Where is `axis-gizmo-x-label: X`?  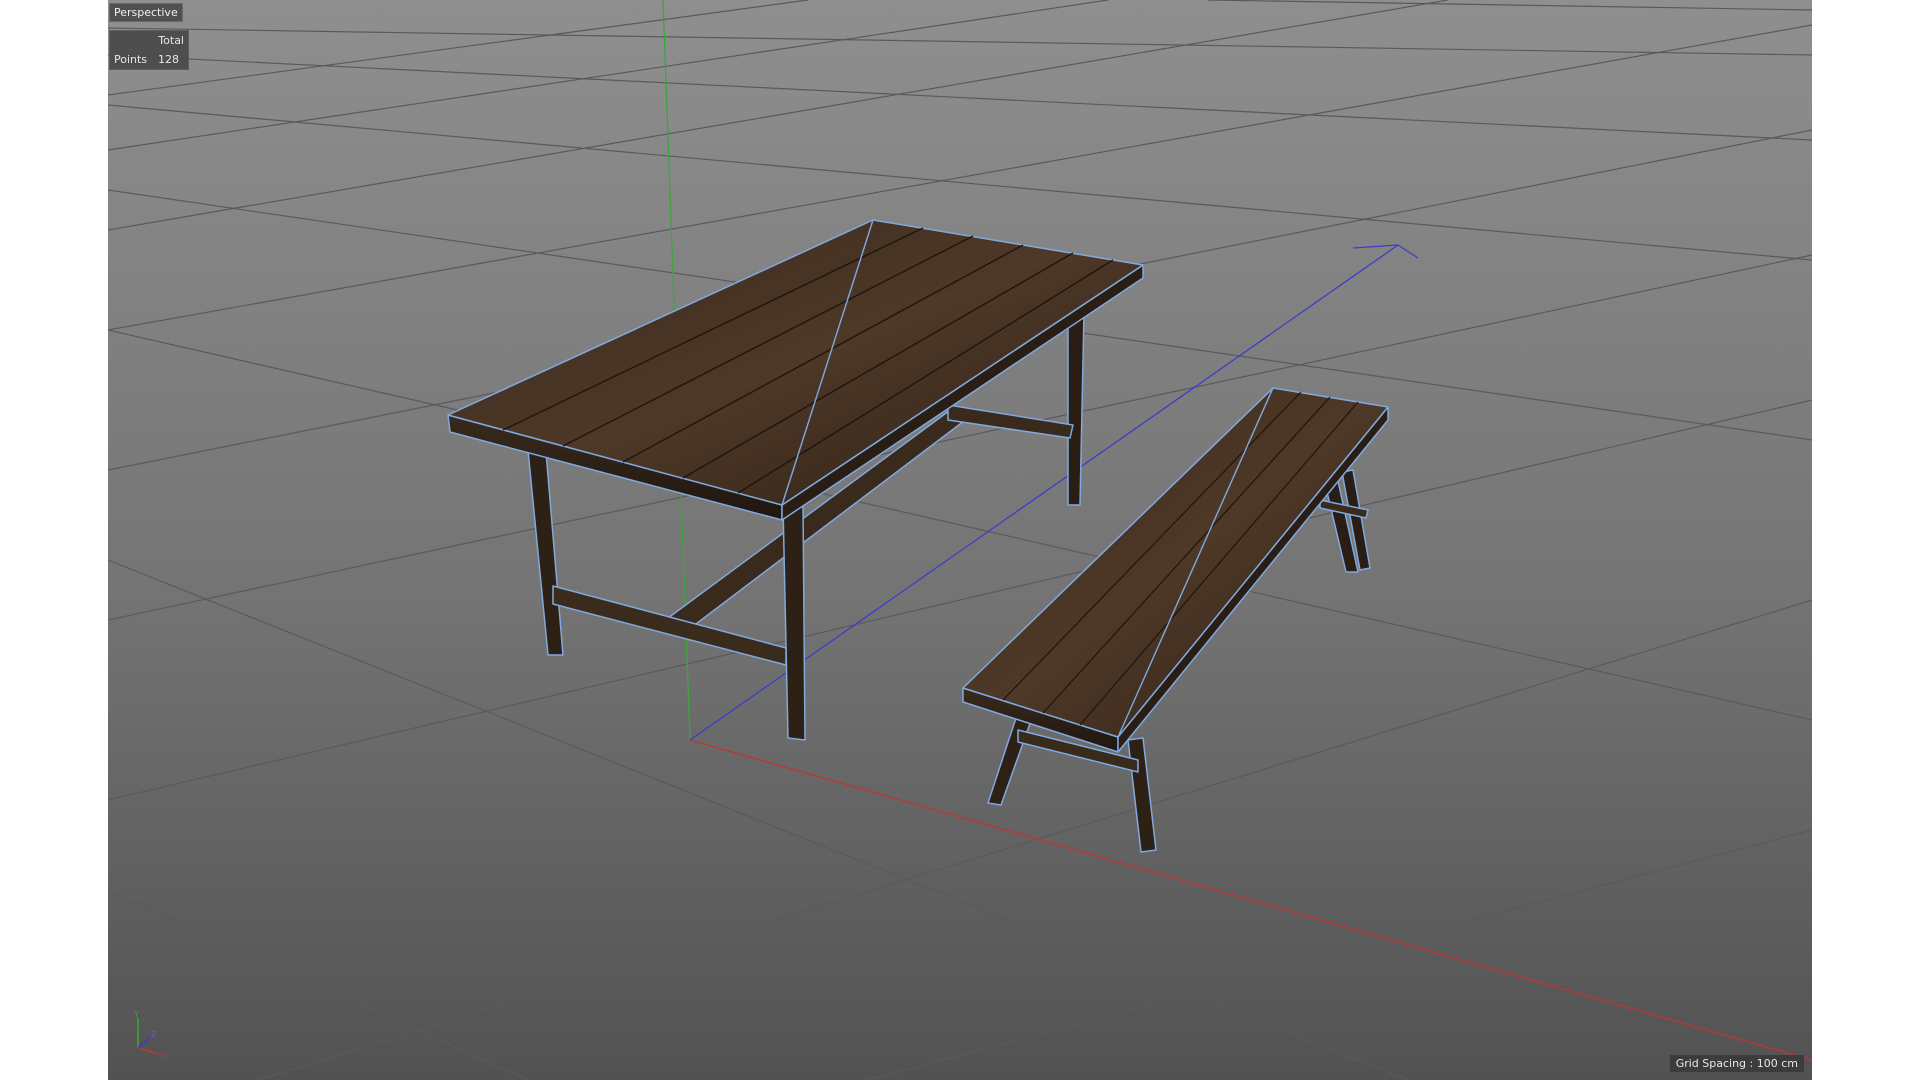 axis-gizmo-x-label: X is located at coordinates (163, 1055).